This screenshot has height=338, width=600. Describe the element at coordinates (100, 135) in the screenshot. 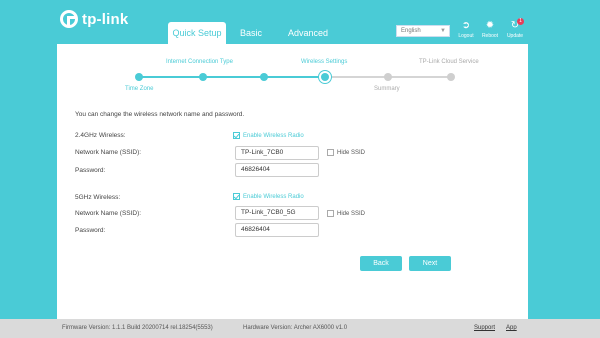

I see `band24-section-label: 2.4GHz Wireless:` at that location.